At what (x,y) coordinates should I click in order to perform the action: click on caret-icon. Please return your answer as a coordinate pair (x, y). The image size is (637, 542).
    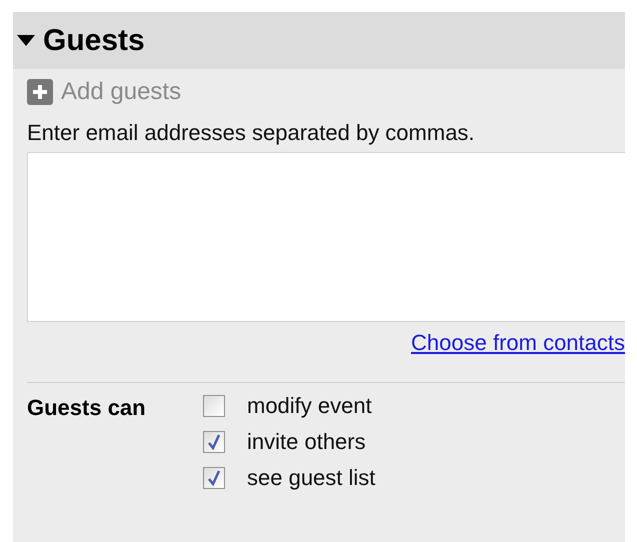
    Looking at the image, I should click on (26, 40).